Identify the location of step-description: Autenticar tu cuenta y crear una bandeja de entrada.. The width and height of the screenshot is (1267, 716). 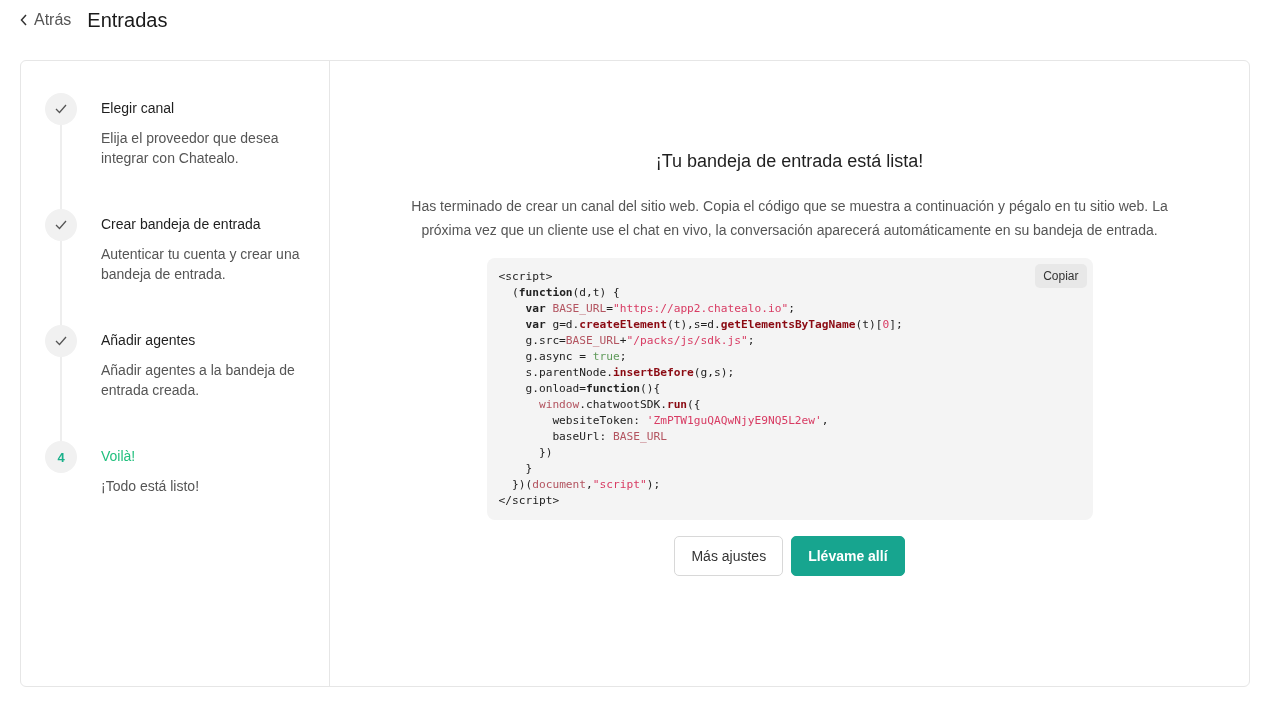
(201, 264).